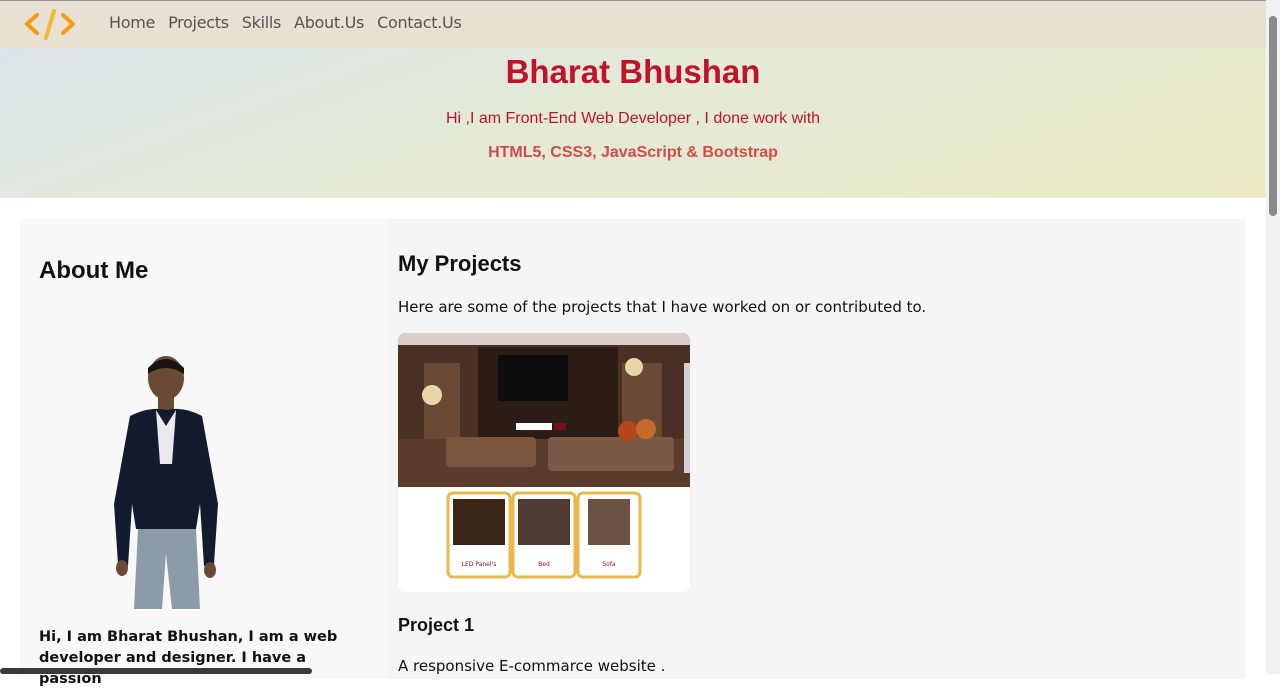 The width and height of the screenshot is (1280, 690). What do you see at coordinates (609, 564) in the screenshot?
I see `card-label-sofa: Sofa` at bounding box center [609, 564].